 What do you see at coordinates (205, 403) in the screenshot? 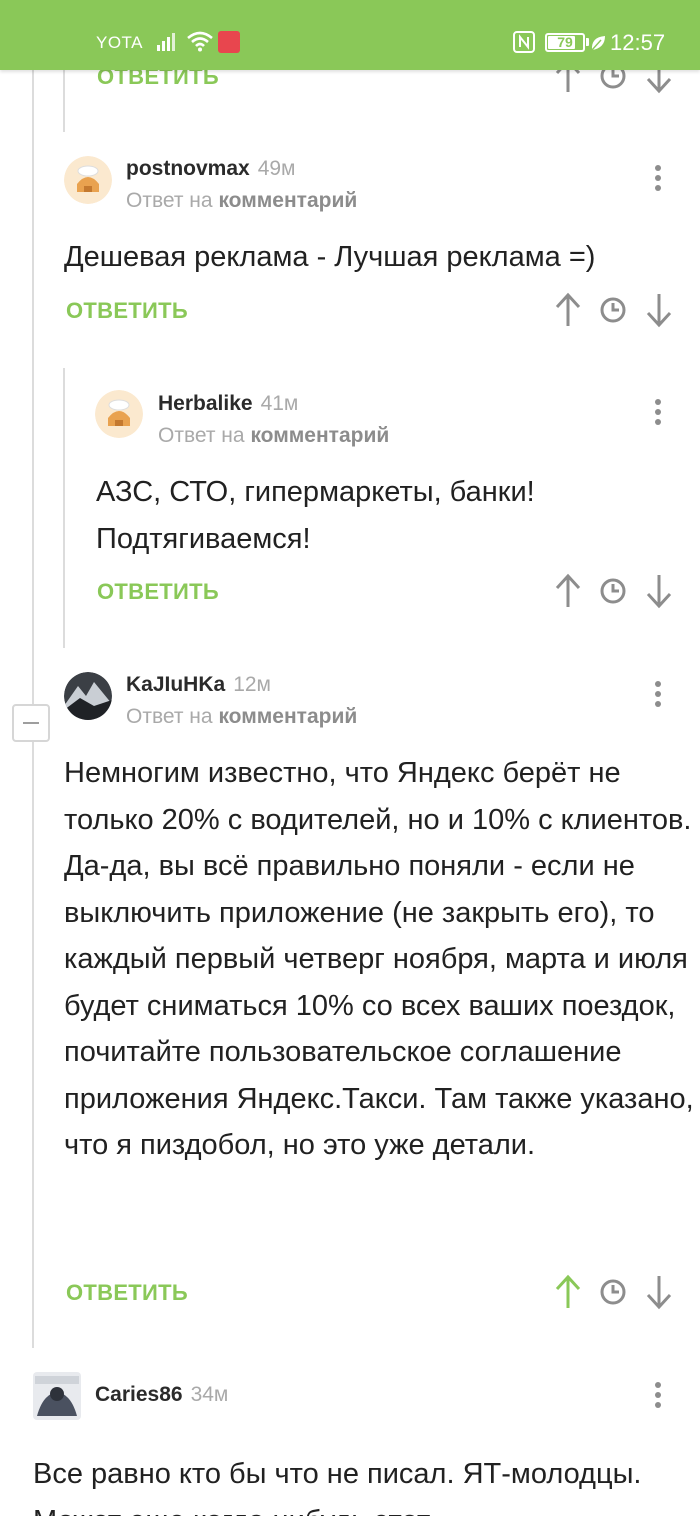
I see `author-name: Herbalike` at bounding box center [205, 403].